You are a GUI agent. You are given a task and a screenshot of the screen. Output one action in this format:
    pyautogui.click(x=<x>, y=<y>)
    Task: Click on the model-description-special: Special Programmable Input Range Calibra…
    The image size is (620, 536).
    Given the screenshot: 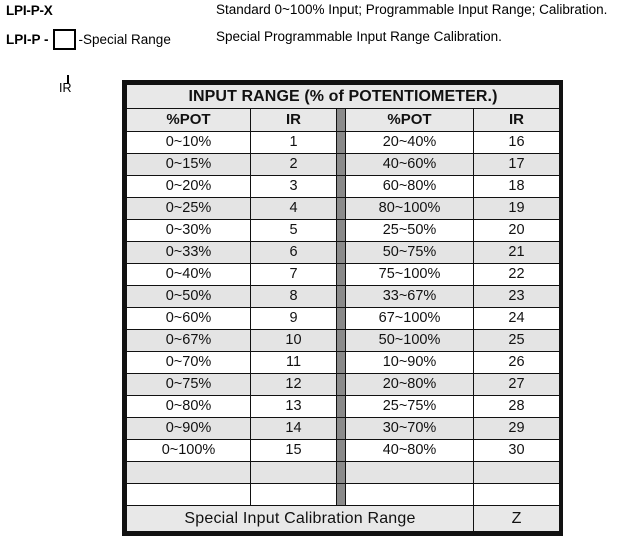 What is the action you would take?
    pyautogui.click(x=359, y=36)
    